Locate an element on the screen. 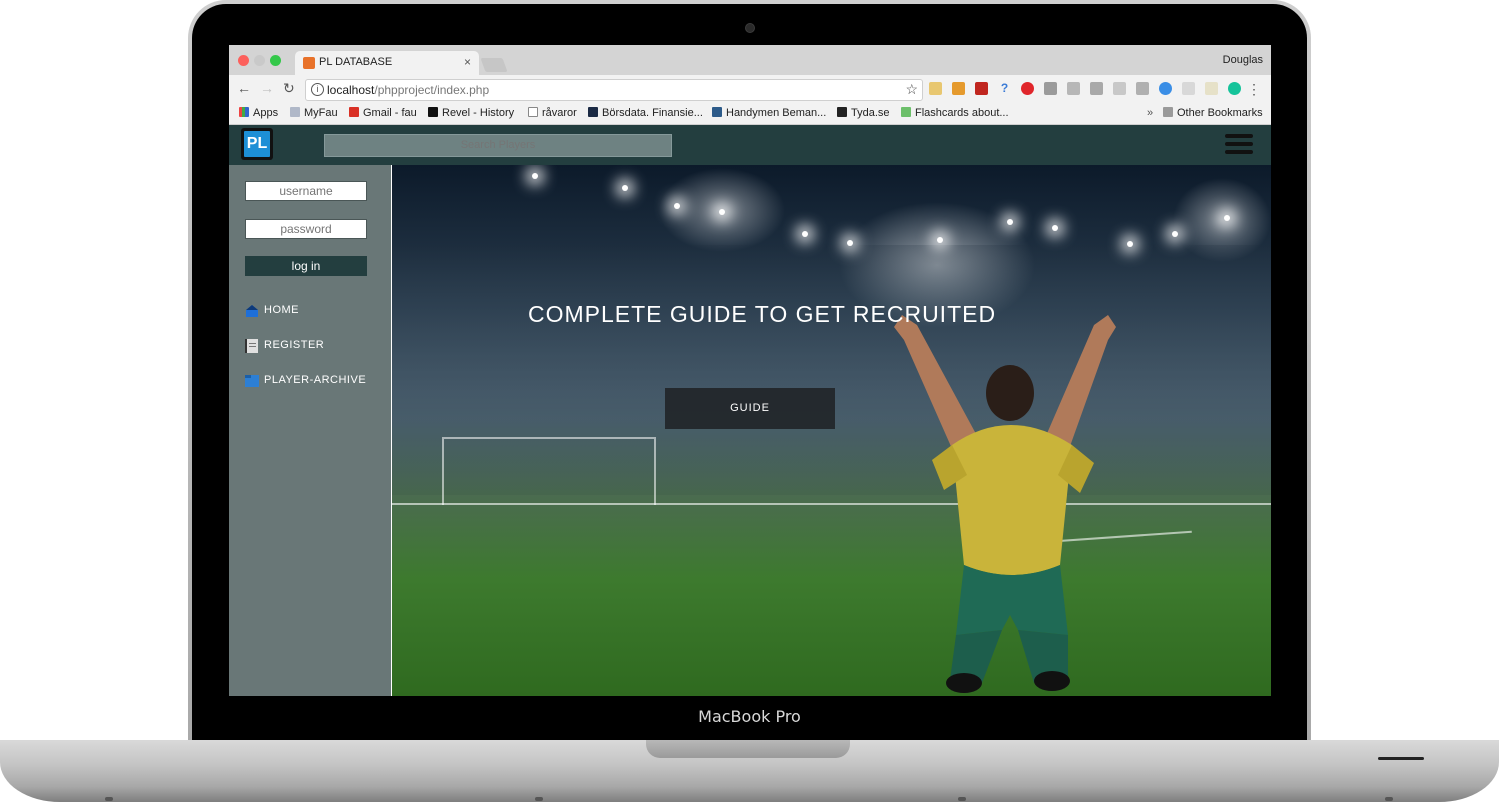 The width and height of the screenshot is (1499, 802). sidebar: log in HOME REGISTER PLAYER-ARCHIVE is located at coordinates (310, 430).